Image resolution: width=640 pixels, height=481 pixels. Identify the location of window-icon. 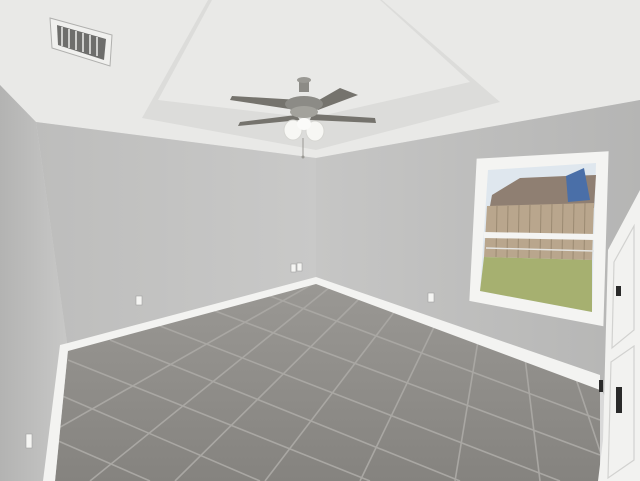
(539, 239).